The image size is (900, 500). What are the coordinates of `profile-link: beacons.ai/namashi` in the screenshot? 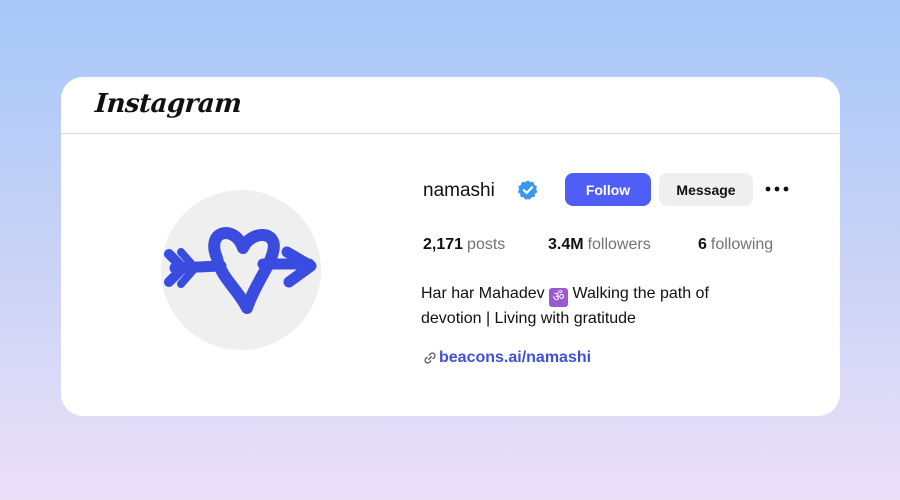 It's located at (507, 358).